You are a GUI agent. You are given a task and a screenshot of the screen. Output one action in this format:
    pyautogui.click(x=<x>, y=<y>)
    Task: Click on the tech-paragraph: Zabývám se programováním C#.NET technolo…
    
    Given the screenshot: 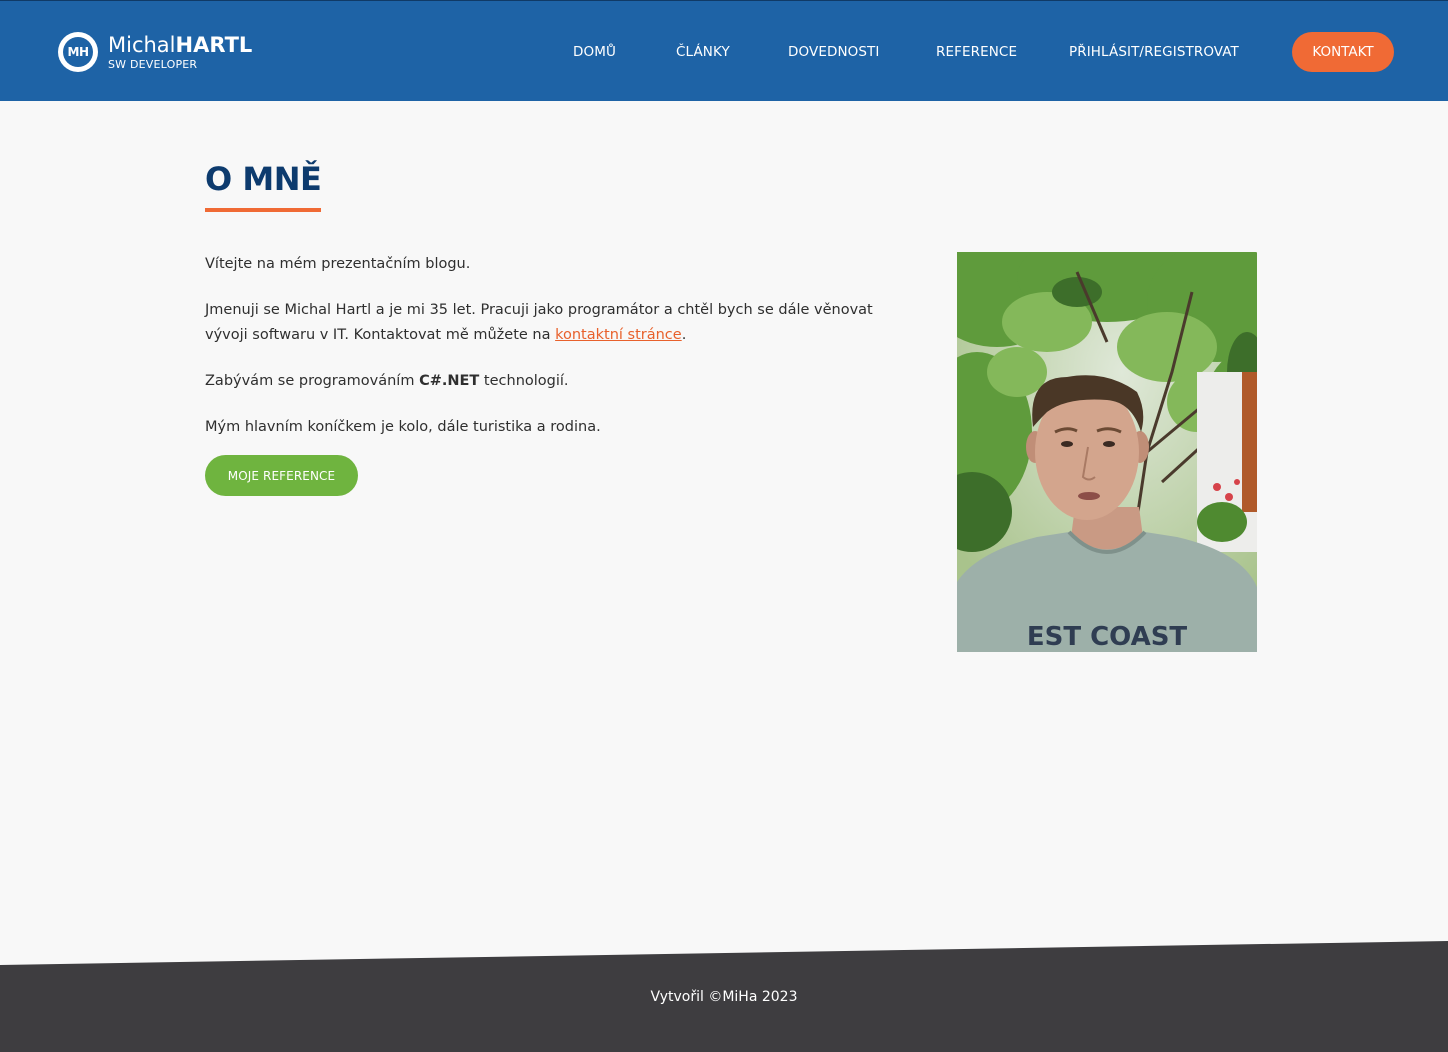 What is the action you would take?
    pyautogui.click(x=555, y=381)
    